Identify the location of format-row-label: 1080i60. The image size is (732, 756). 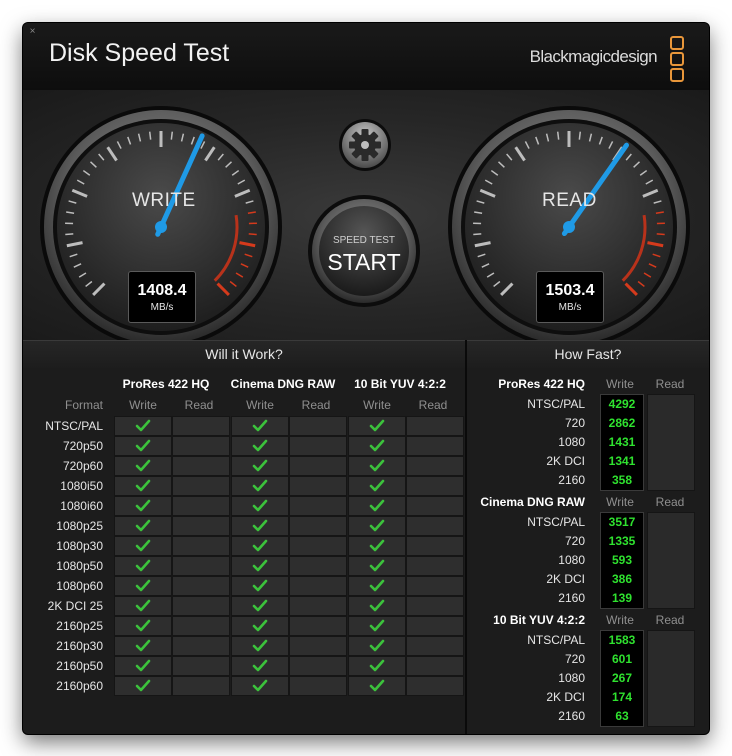
(81, 506).